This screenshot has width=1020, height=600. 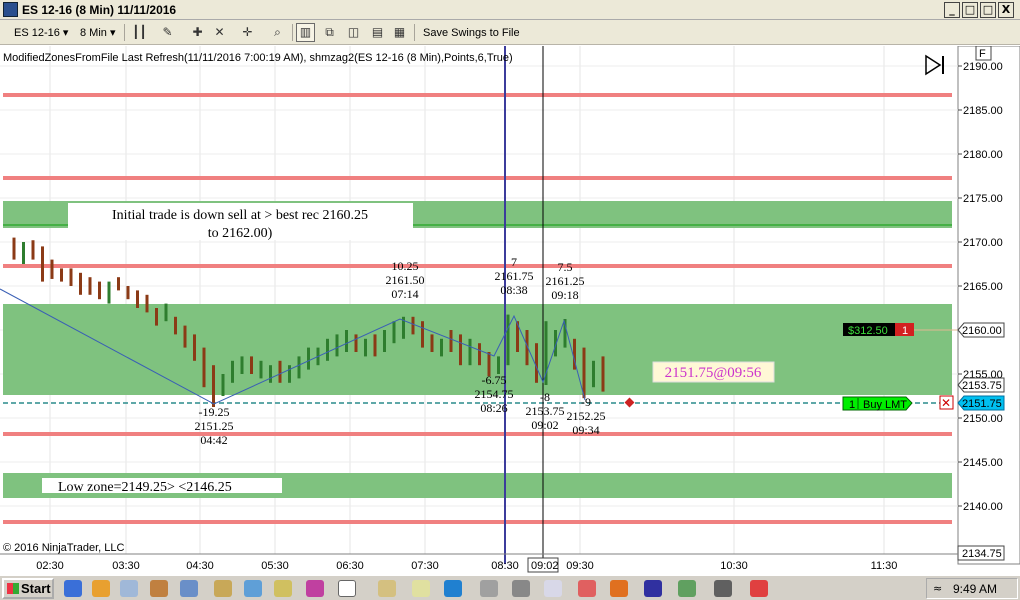 What do you see at coordinates (305, 32) in the screenshot?
I see `indicators-icon: ▥` at bounding box center [305, 32].